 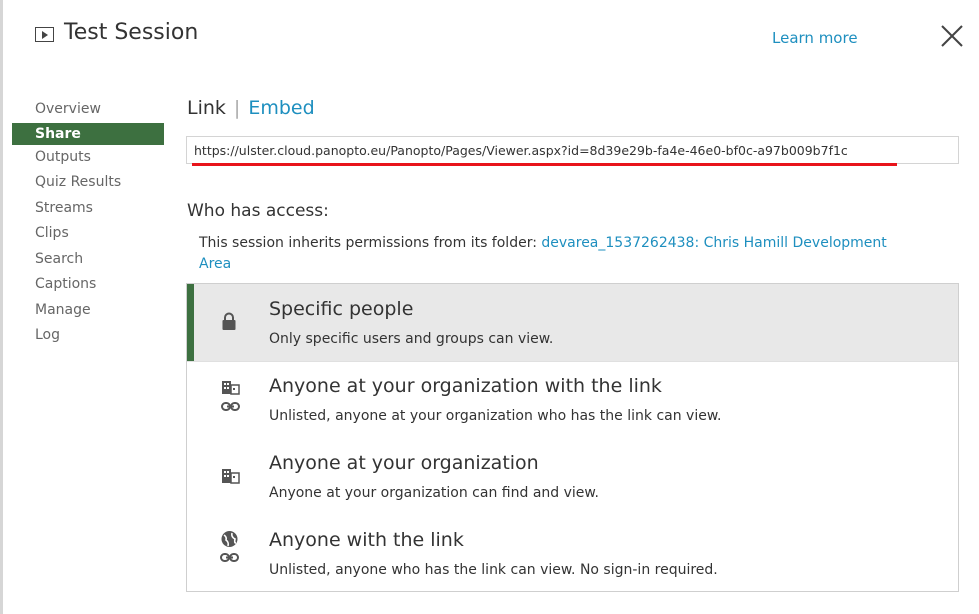 I want to click on option-title: Anyone at your organization, so click(x=404, y=463).